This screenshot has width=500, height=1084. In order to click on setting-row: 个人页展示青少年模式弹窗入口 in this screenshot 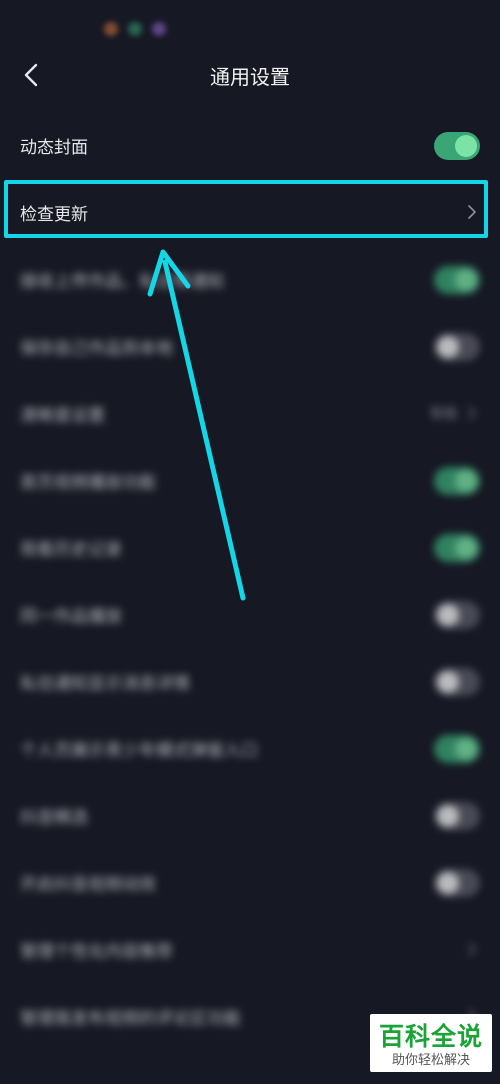, I will do `click(250, 749)`.